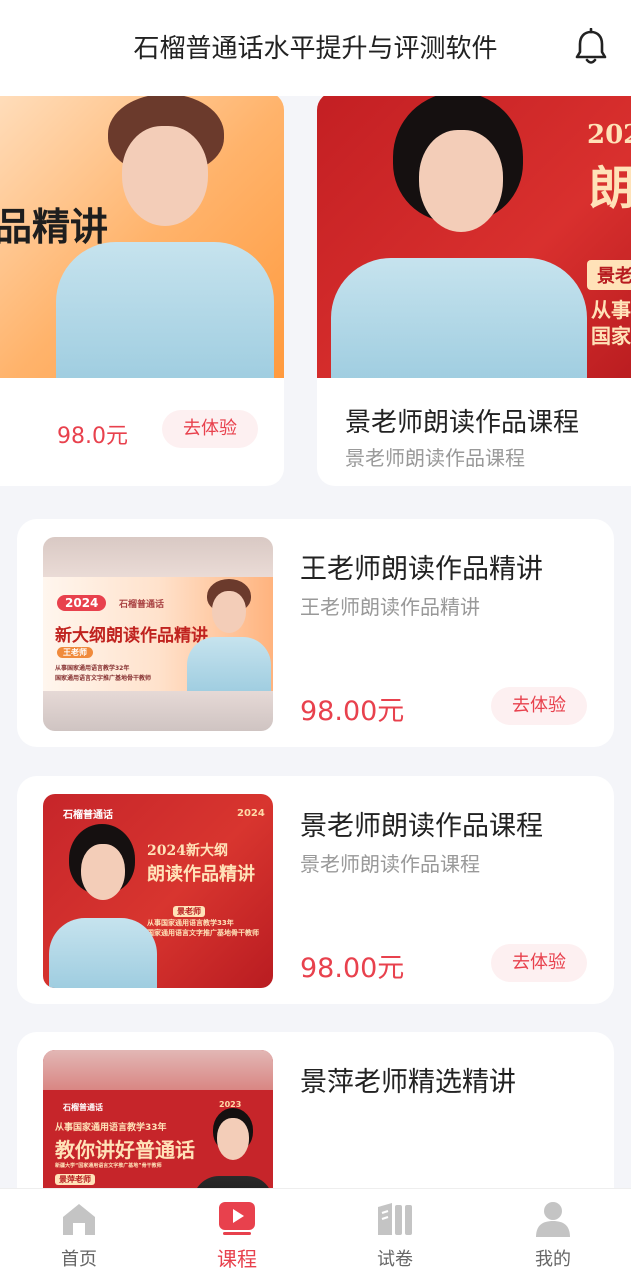 The height and width of the screenshot is (1281, 631). I want to click on nav-item-me: 我的, so click(552, 1235).